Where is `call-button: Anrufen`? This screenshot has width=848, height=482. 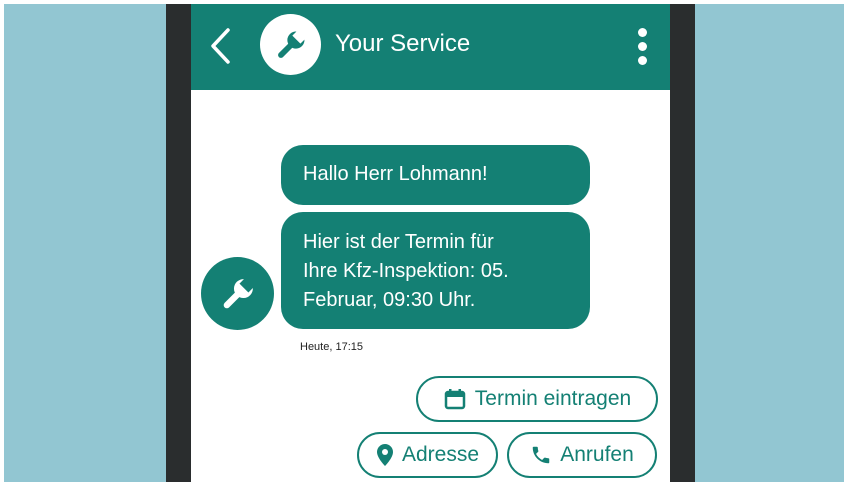
call-button: Anrufen is located at coordinates (582, 455).